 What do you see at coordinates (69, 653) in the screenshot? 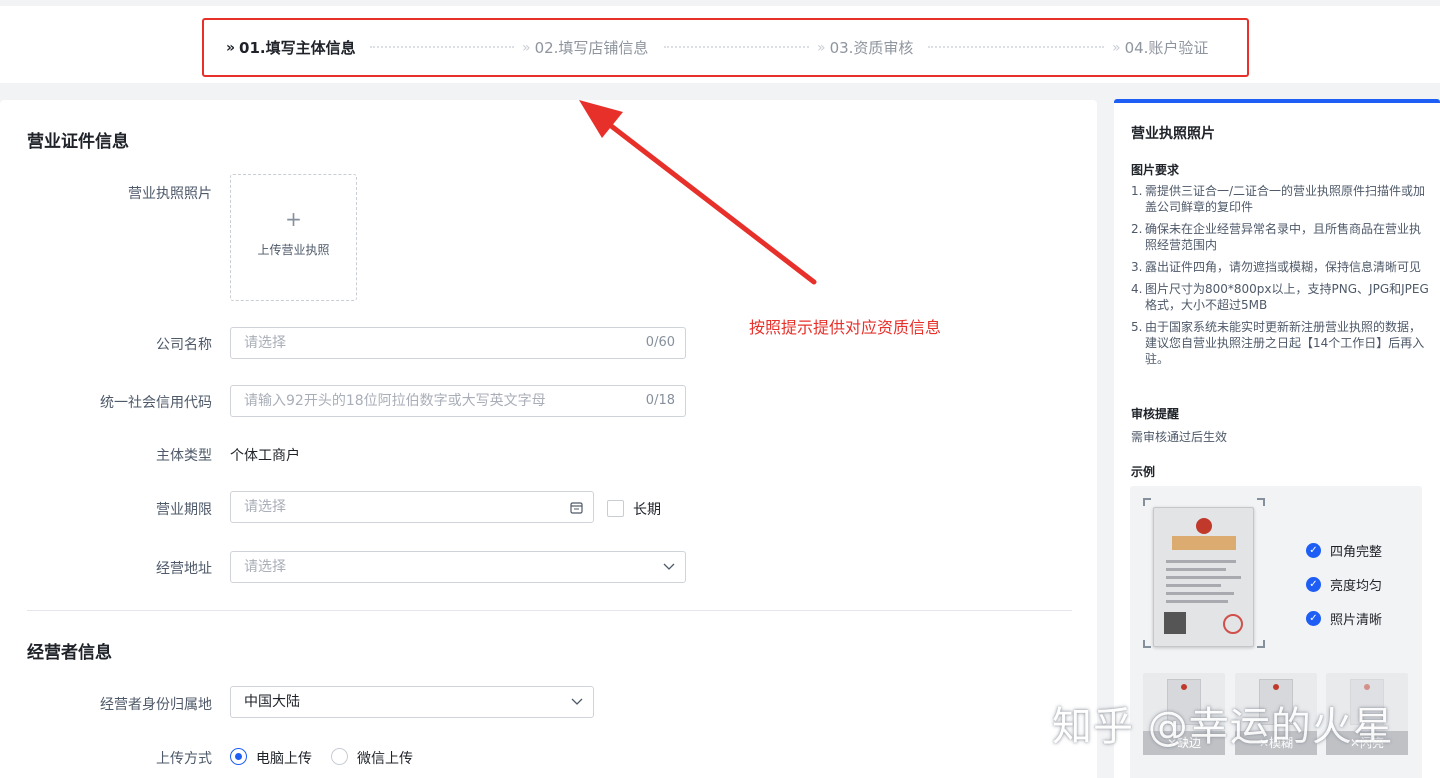
I see `operator-section-title: 经营者信息` at bounding box center [69, 653].